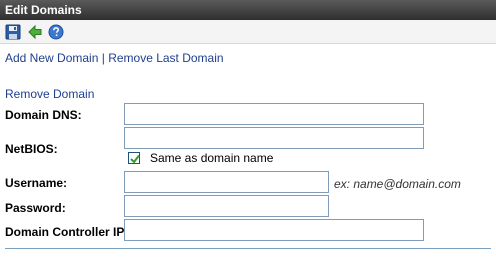  What do you see at coordinates (274, 138) in the screenshot?
I see `netbios-input` at bounding box center [274, 138].